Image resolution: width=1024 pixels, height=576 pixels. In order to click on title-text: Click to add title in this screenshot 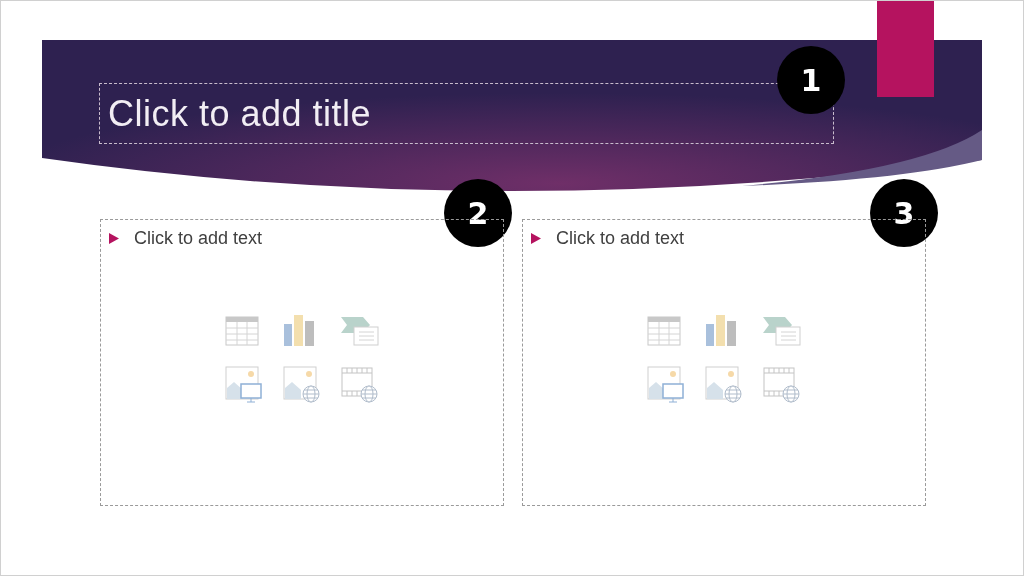, I will do `click(240, 113)`.